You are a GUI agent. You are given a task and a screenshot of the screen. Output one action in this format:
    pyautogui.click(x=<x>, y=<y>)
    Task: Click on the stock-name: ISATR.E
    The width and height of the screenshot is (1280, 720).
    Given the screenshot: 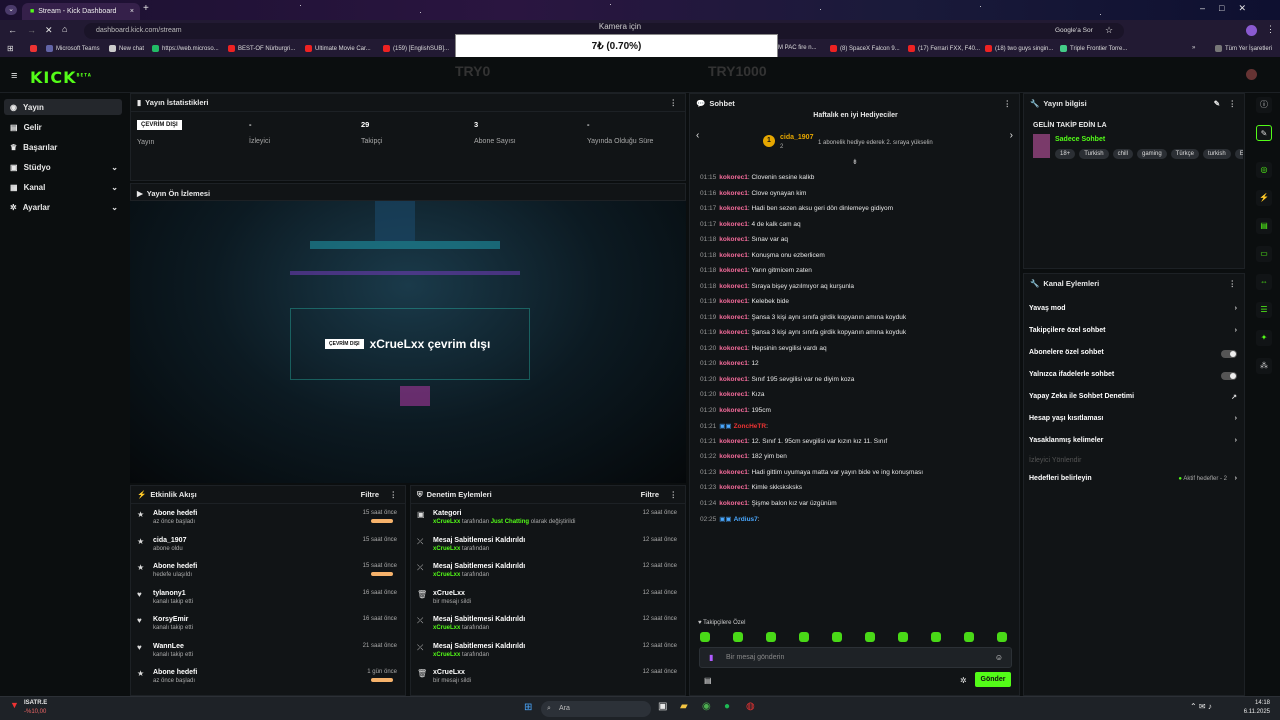 What is the action you would take?
    pyautogui.click(x=35, y=703)
    